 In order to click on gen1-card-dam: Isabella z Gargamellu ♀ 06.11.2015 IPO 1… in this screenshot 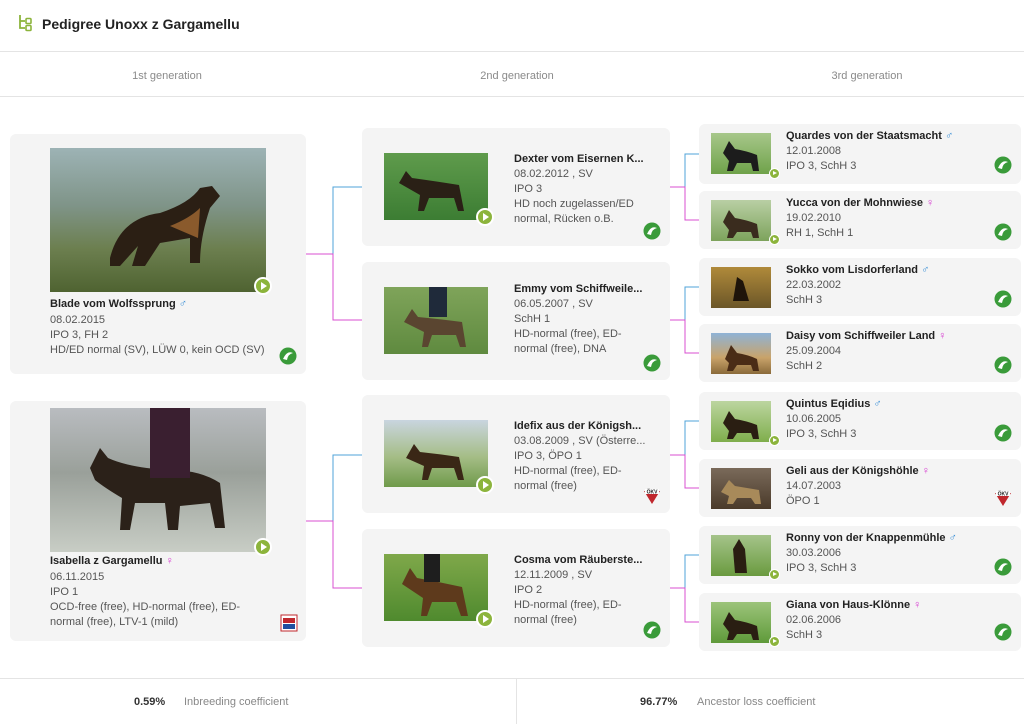, I will do `click(158, 521)`.